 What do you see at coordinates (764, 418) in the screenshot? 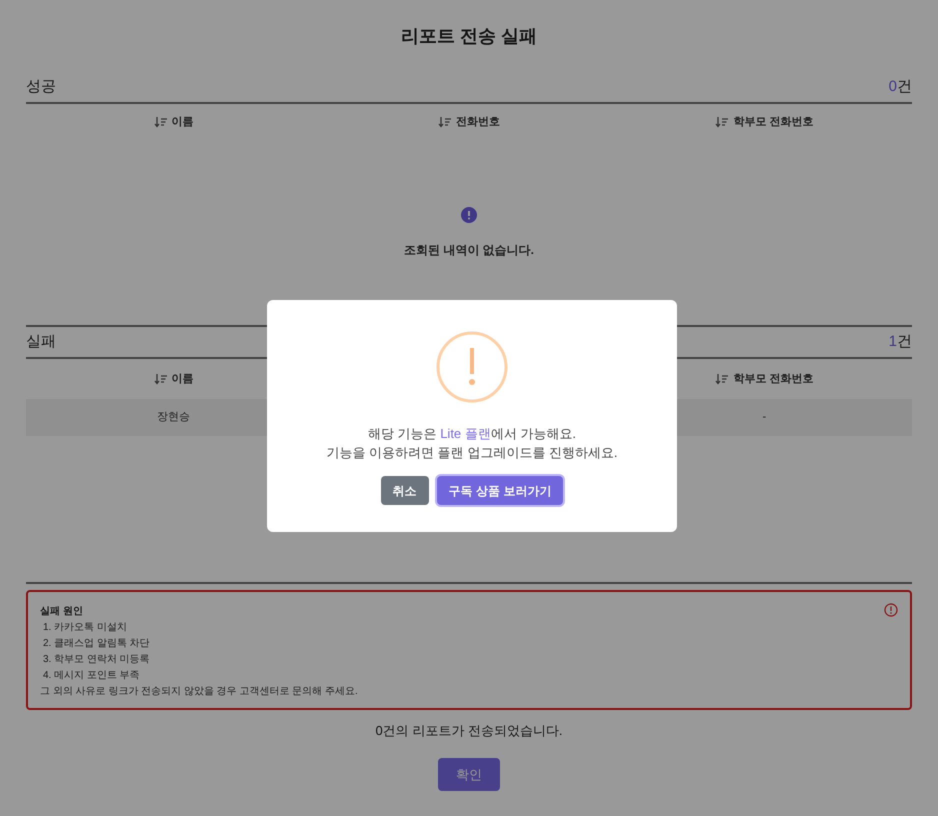
I see `table-cell-text: -` at bounding box center [764, 418].